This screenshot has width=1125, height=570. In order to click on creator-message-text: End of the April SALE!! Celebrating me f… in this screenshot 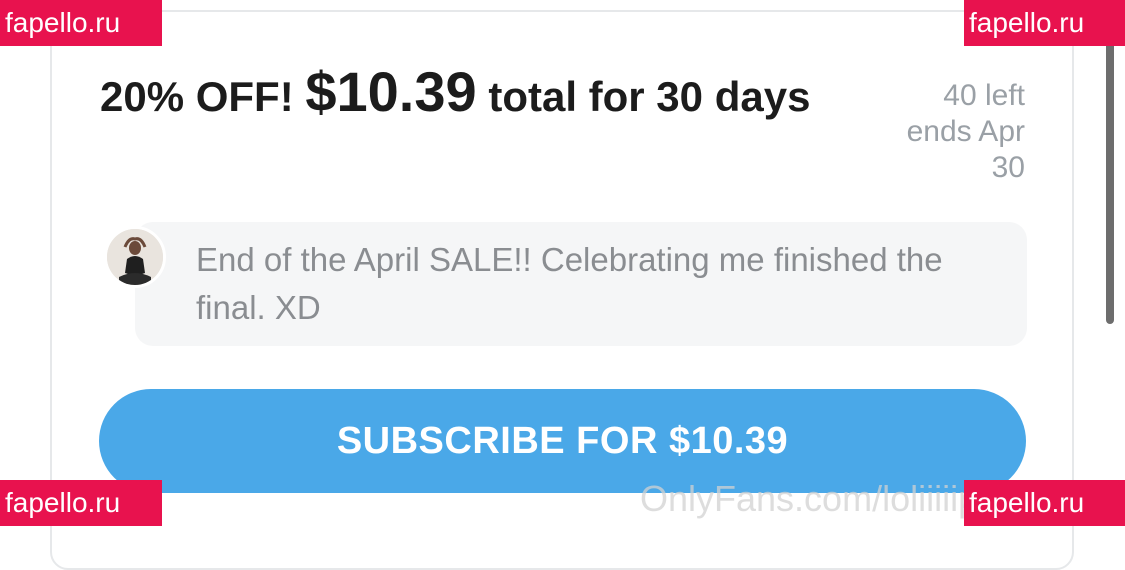, I will do `click(569, 283)`.